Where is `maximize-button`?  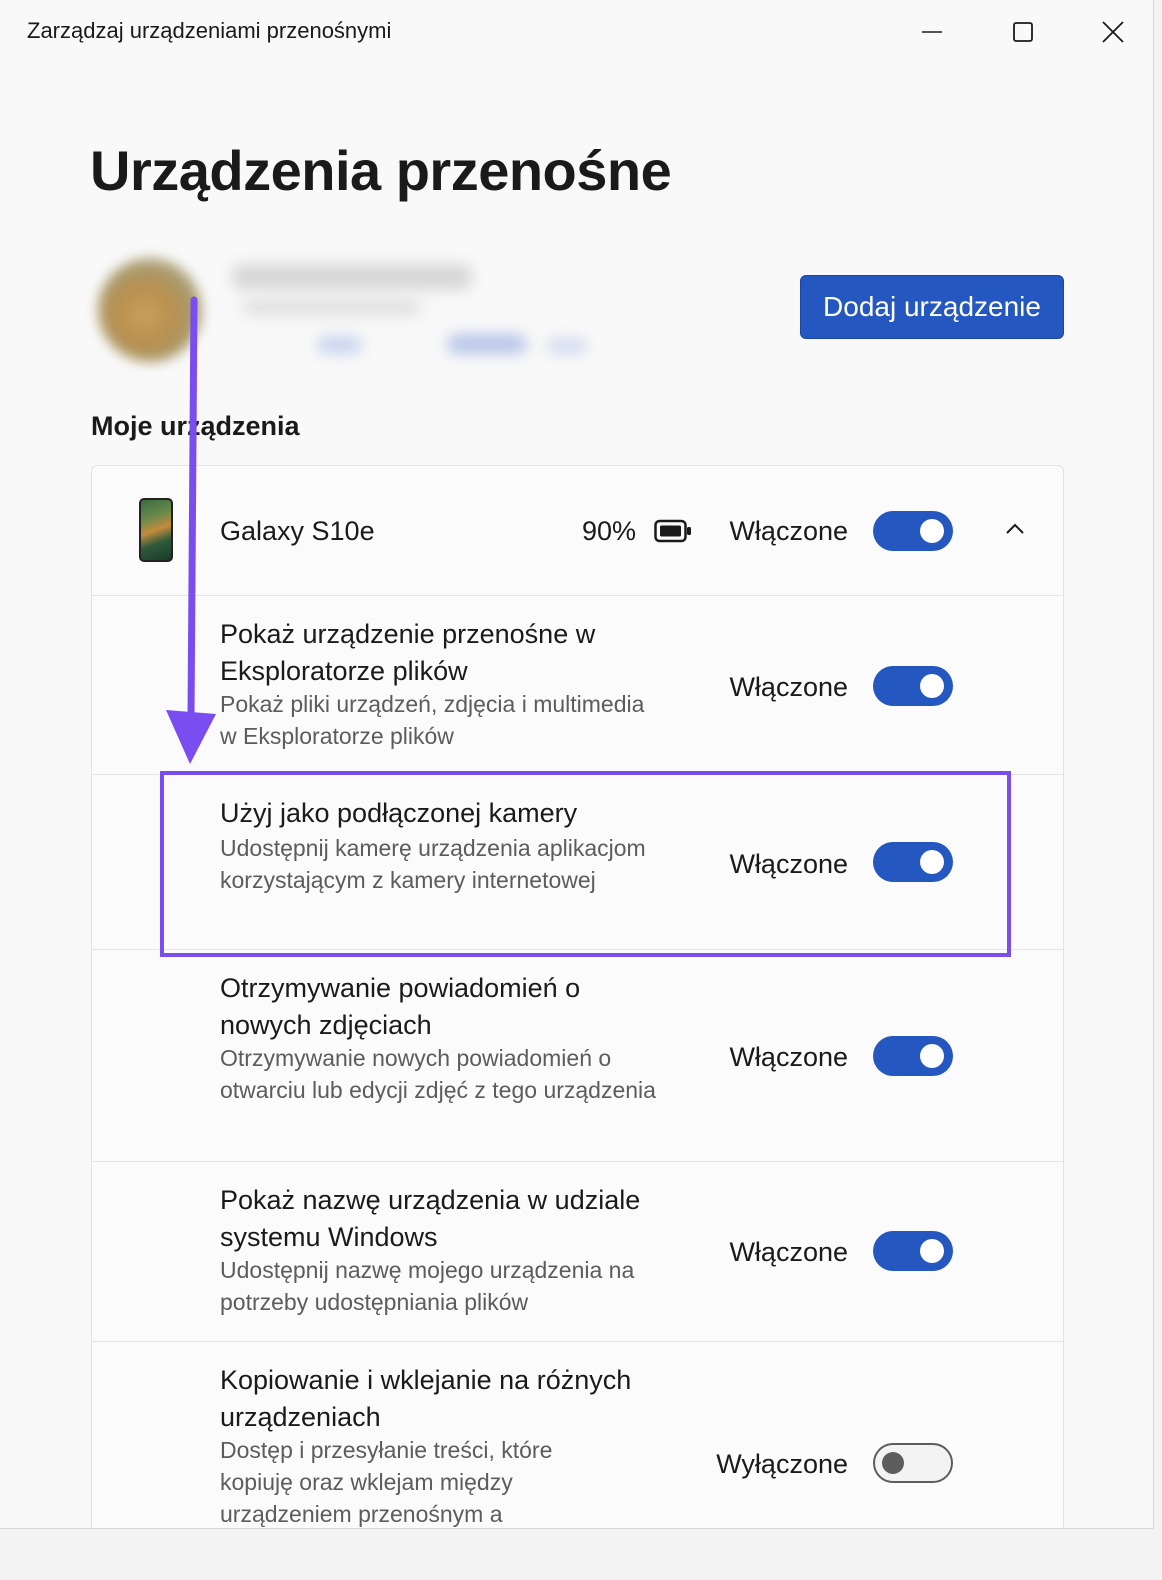
maximize-button is located at coordinates (1023, 32).